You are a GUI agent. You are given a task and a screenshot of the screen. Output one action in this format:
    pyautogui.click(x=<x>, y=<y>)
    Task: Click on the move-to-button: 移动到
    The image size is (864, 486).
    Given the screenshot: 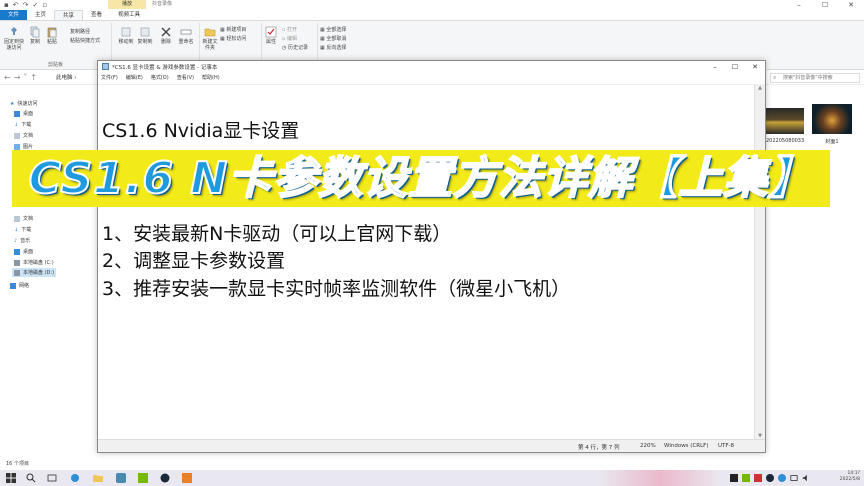 What is the action you would take?
    pyautogui.click(x=126, y=35)
    